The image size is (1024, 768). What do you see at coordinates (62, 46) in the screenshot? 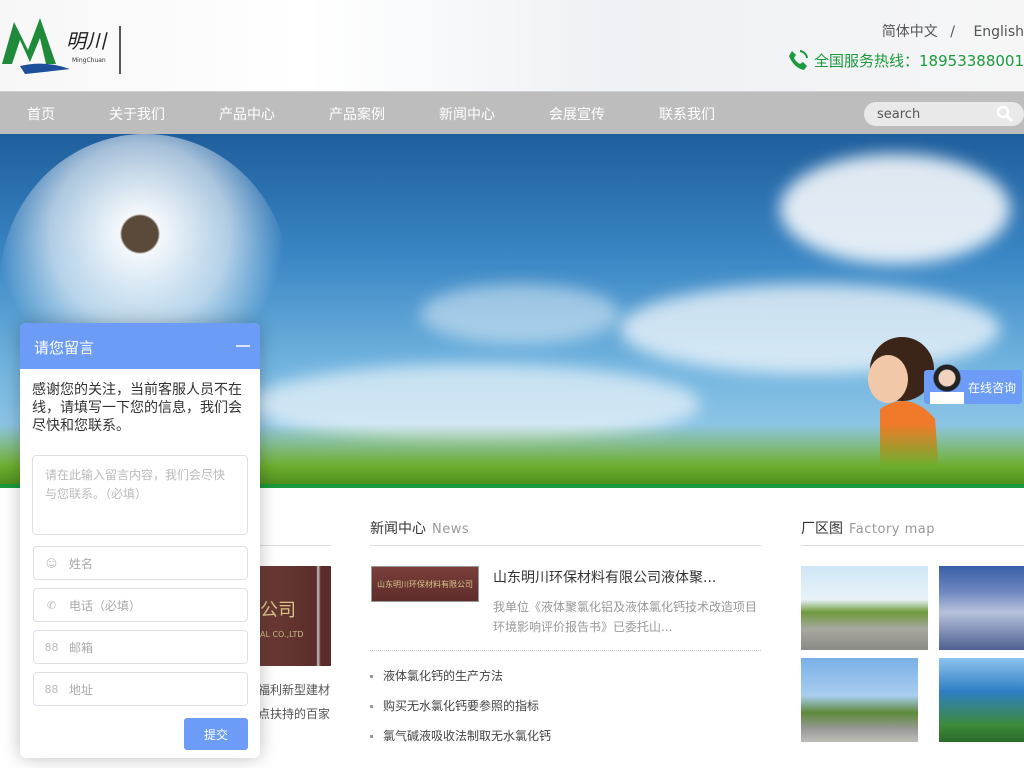
I see `logo: 明川 MingChuan` at bounding box center [62, 46].